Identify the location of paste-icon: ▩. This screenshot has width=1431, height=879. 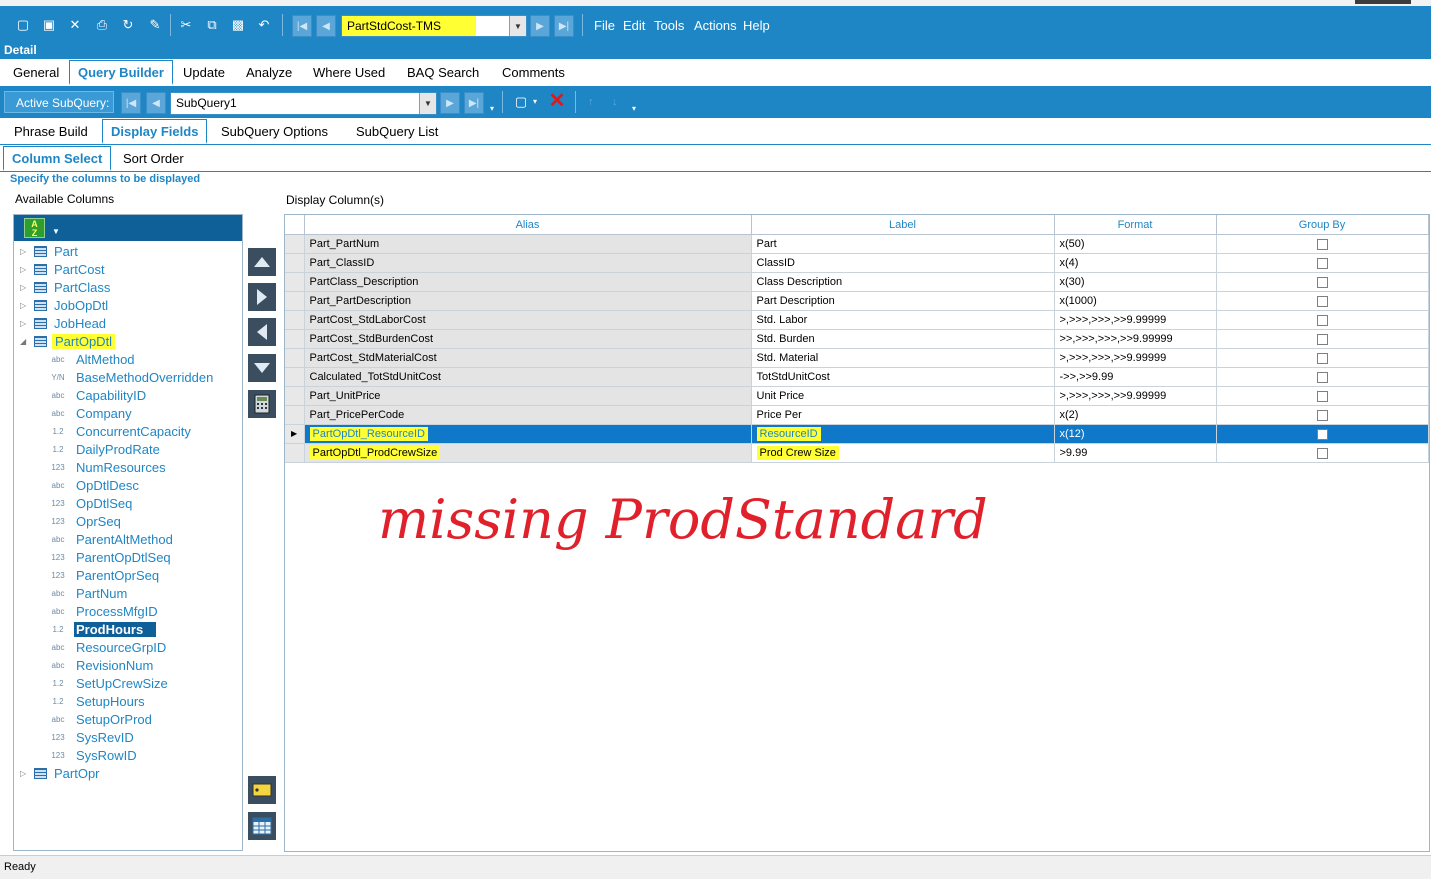
(238, 25).